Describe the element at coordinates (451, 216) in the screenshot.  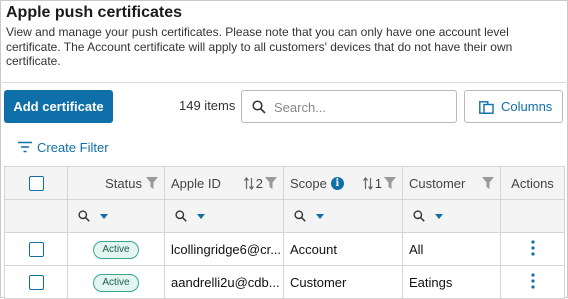
I see `filter-cell-customer` at that location.